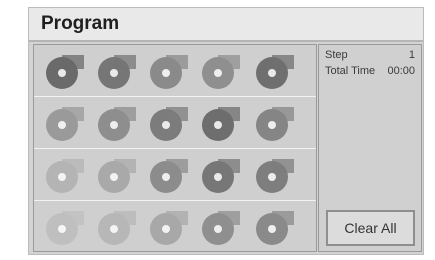  I want to click on total-time-row: Total Time 00:00, so click(370, 71).